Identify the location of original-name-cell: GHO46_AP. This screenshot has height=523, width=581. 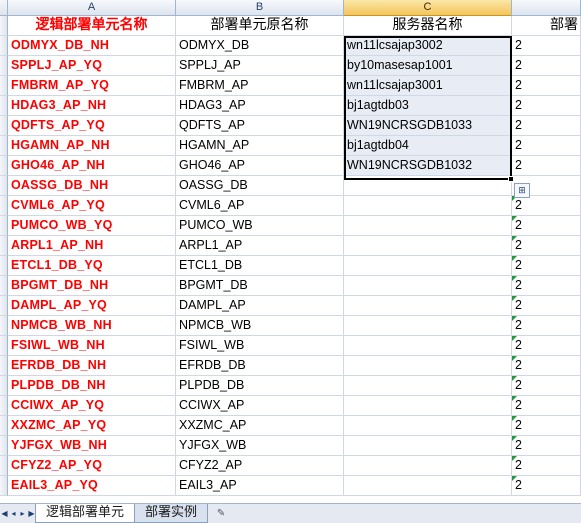
(260, 166).